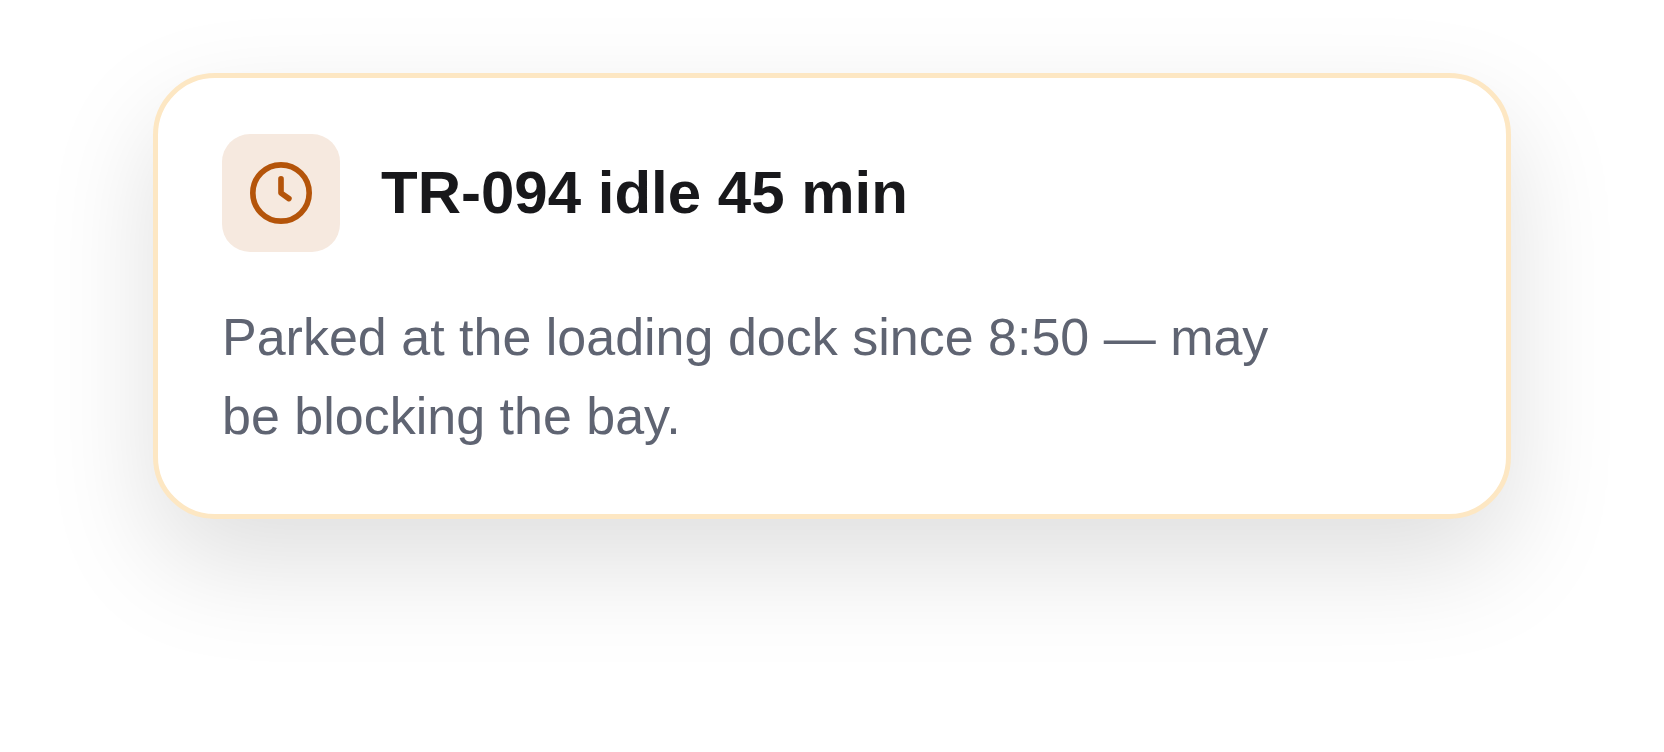 This screenshot has width=1664, height=752. What do you see at coordinates (644, 193) in the screenshot?
I see `alert-title: TR-094 idle 45 min` at bounding box center [644, 193].